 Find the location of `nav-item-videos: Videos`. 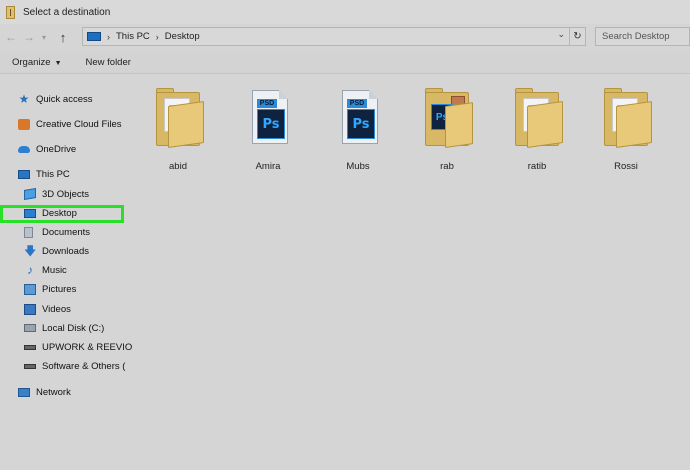

nav-item-videos: Videos is located at coordinates (47, 309).